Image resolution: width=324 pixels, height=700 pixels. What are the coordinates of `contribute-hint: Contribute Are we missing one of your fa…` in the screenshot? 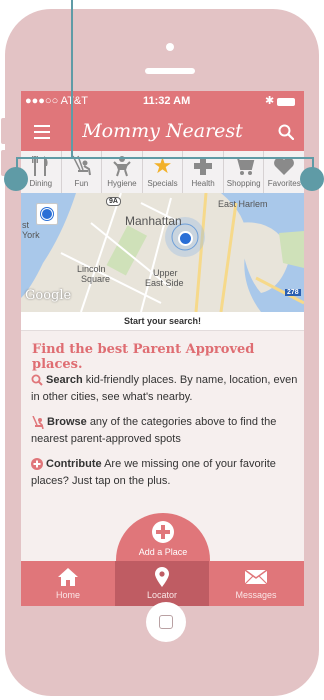 It's located at (165, 473).